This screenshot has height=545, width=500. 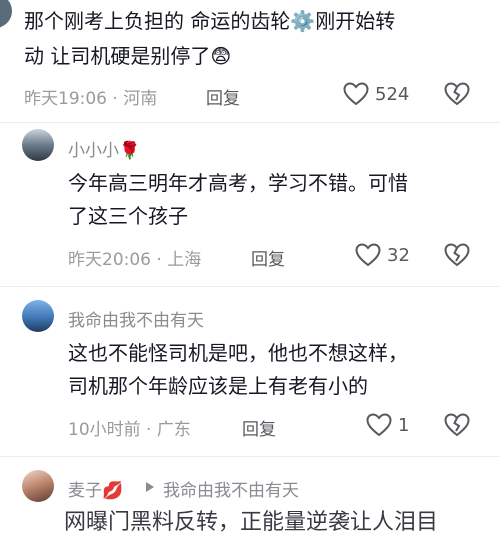 I want to click on username: 我命由我不由有天, so click(x=136, y=318).